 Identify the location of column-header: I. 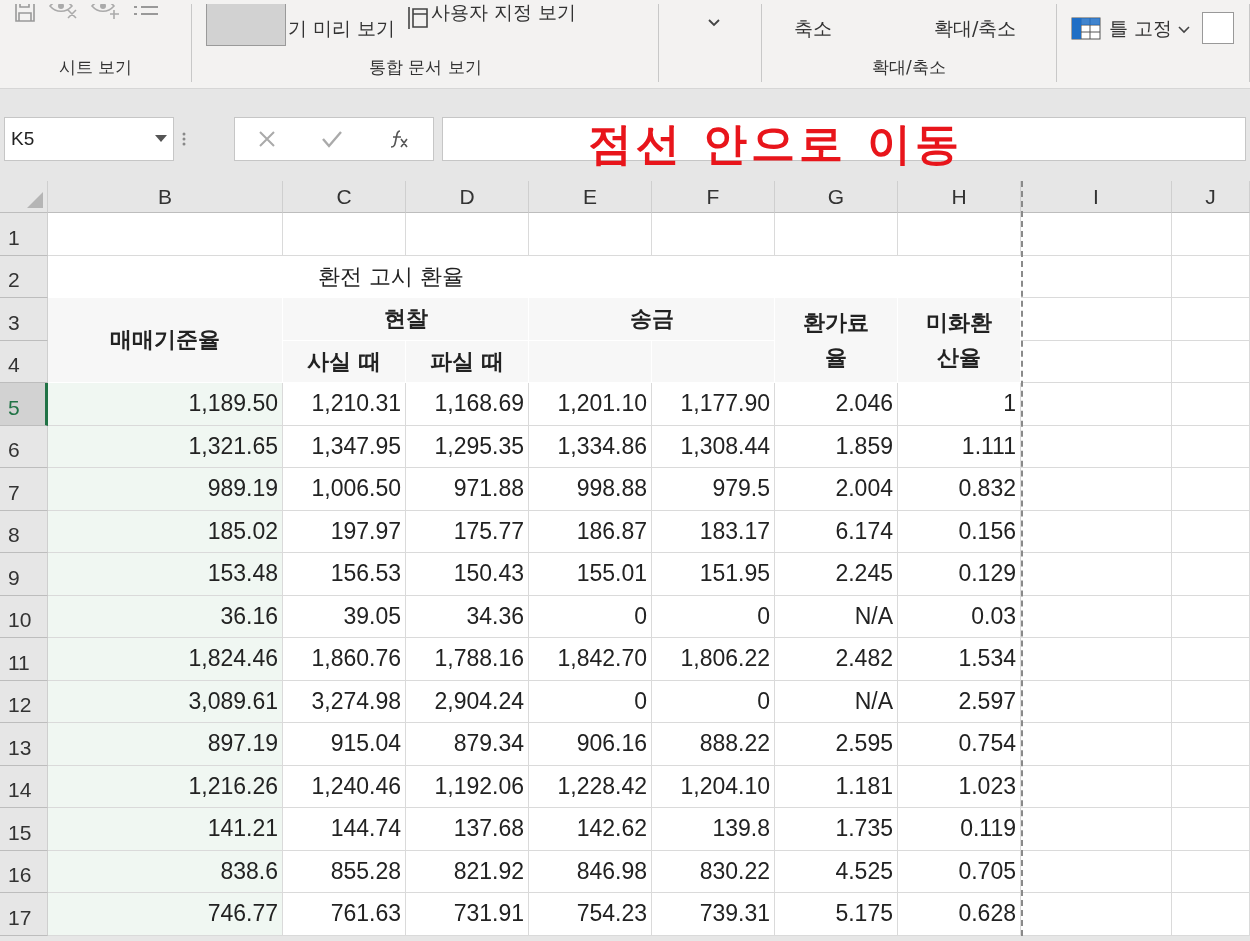
(1096, 197).